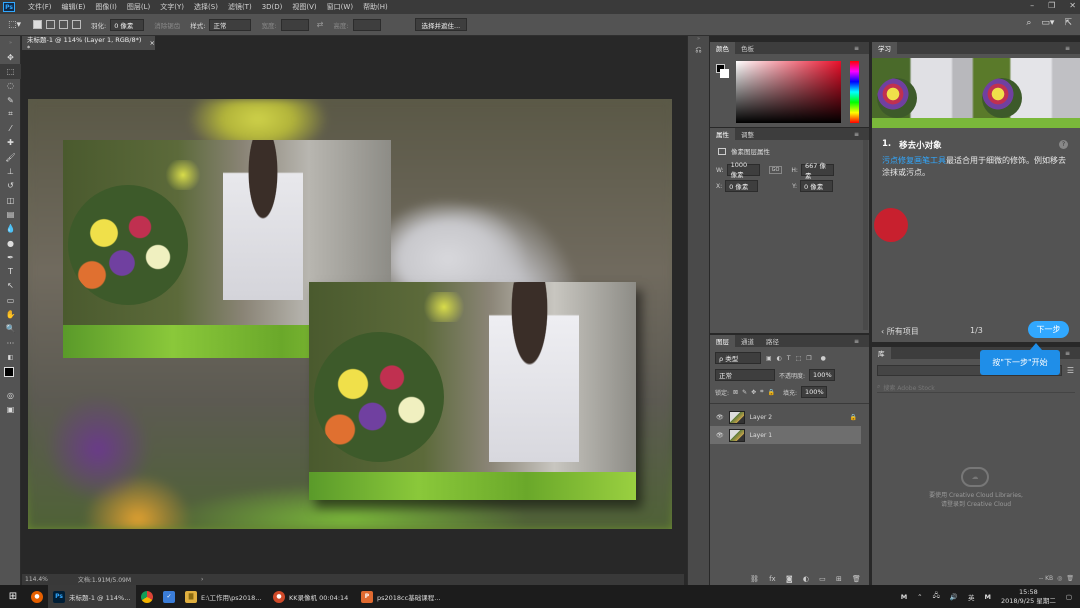 This screenshot has height=608, width=1080. I want to click on filter-toggle-icon: ●, so click(823, 358).